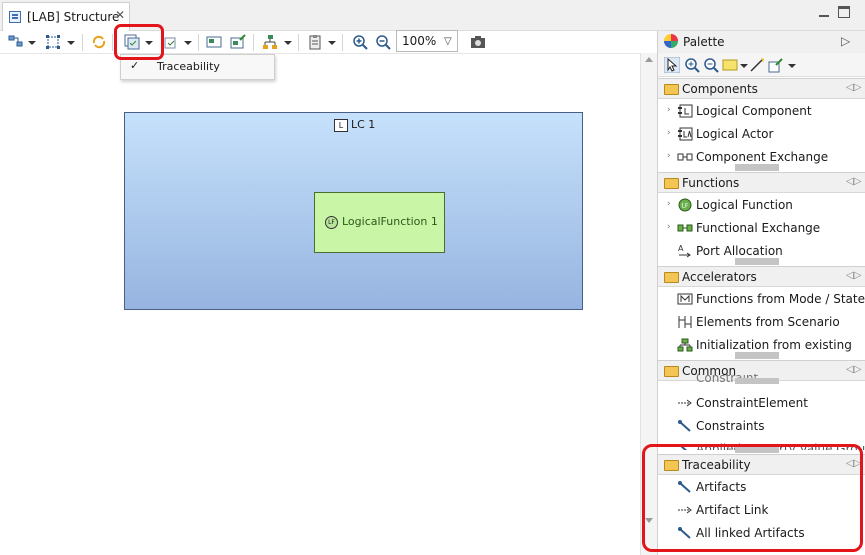 This screenshot has width=865, height=555. I want to click on logical-component-name: LC 1, so click(363, 124).